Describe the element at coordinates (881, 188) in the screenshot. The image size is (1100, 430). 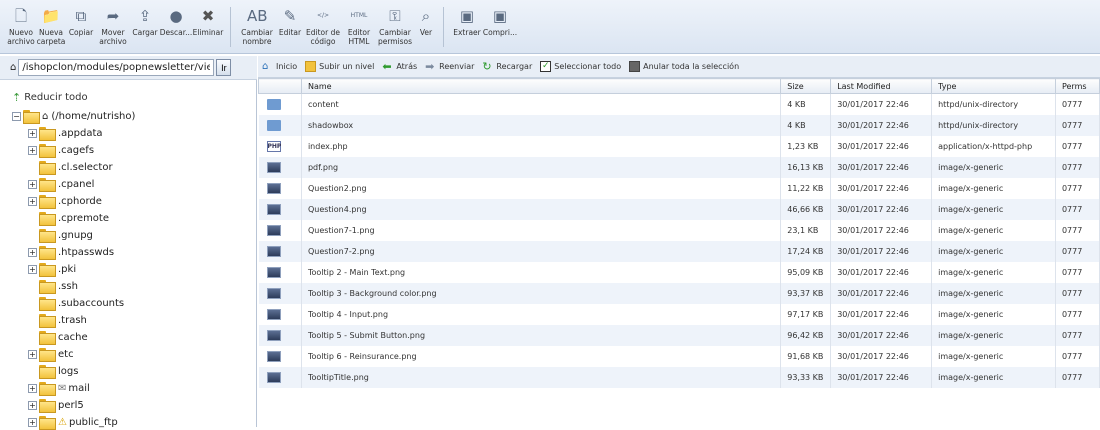
I see `file-modified: 30/01/2017 22:46` at that location.